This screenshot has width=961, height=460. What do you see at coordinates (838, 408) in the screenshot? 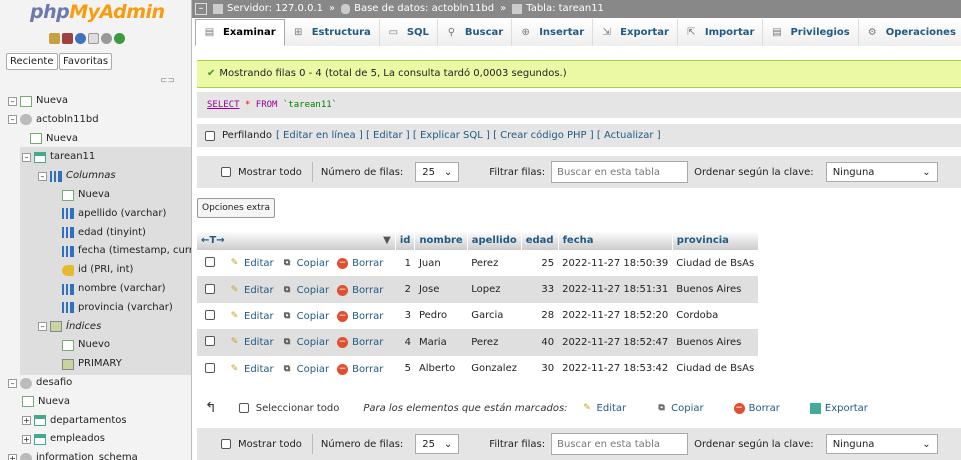
I see `bulk-export-button: Exportar` at bounding box center [838, 408].